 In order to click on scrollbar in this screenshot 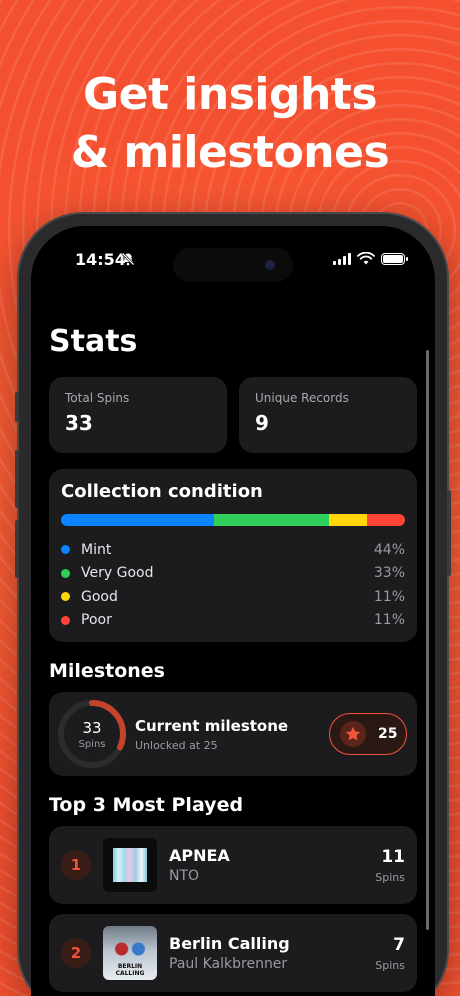, I will do `click(427, 640)`.